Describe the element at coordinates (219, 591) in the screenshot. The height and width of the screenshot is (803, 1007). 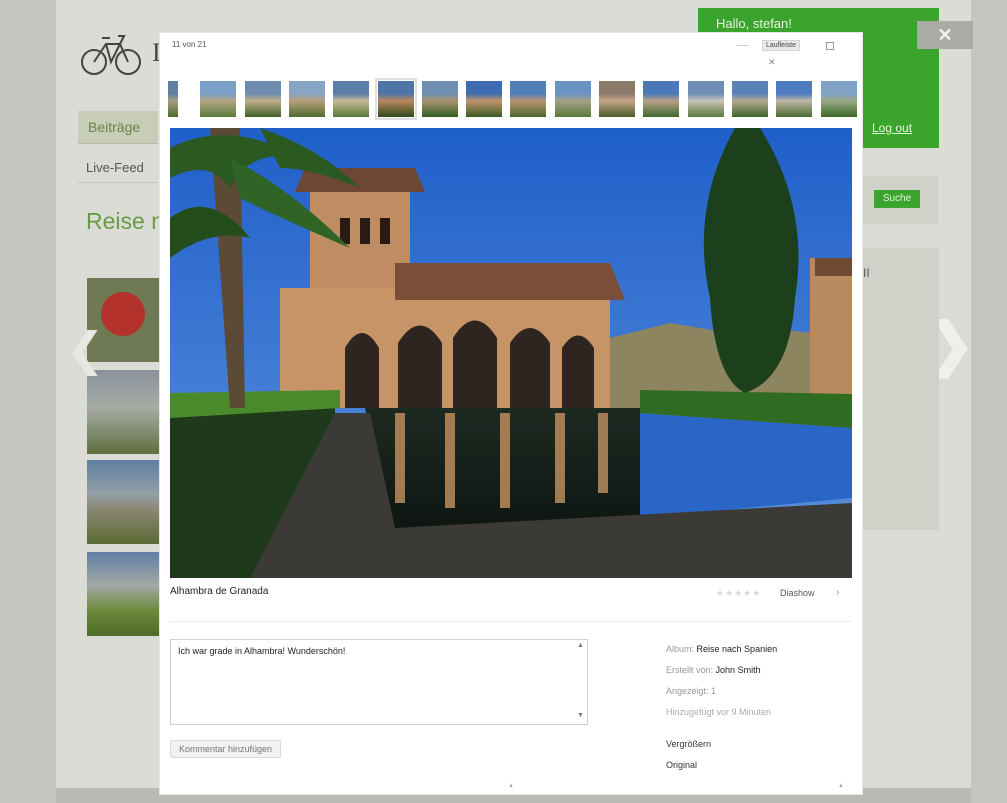
I see `photo-caption: Alhambra de Granada` at that location.